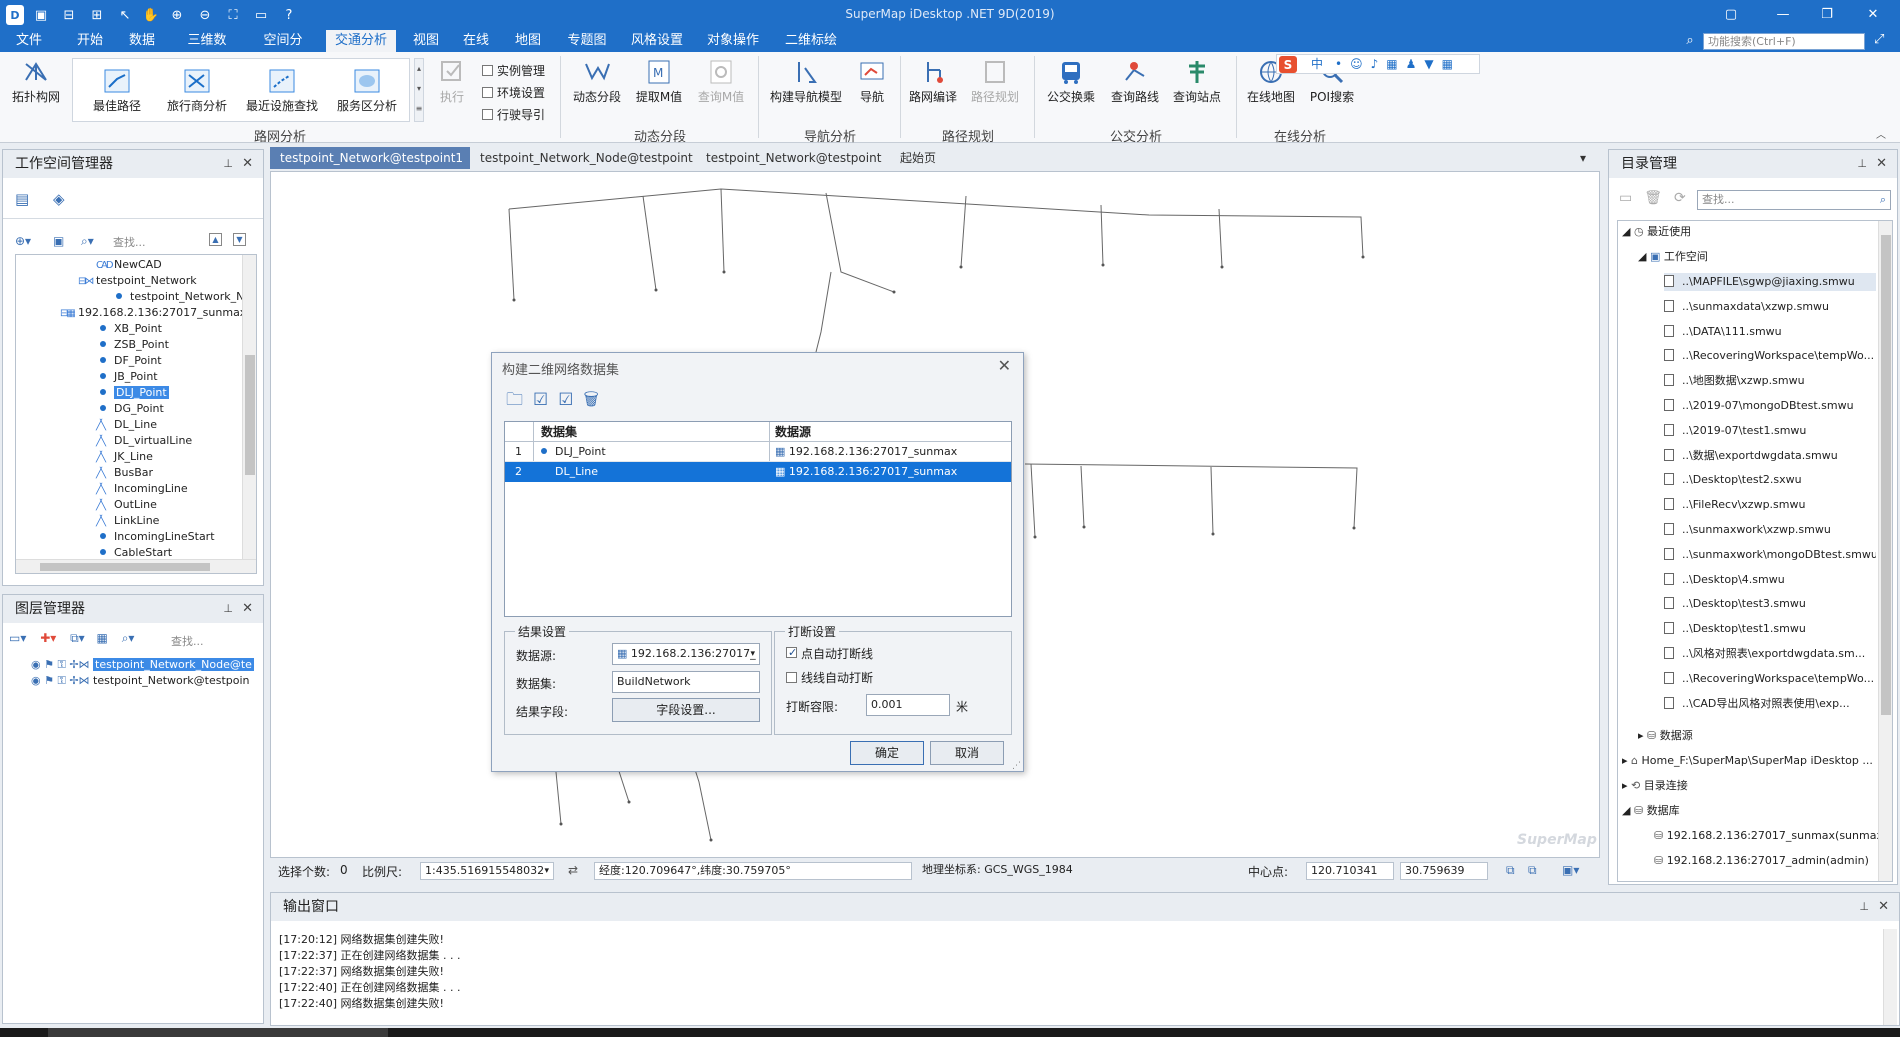 The height and width of the screenshot is (1037, 1900). Describe the element at coordinates (370, 167) in the screenshot. I see `tab-network-testpoint1: testpoint_Network@testpoint1✕` at that location.